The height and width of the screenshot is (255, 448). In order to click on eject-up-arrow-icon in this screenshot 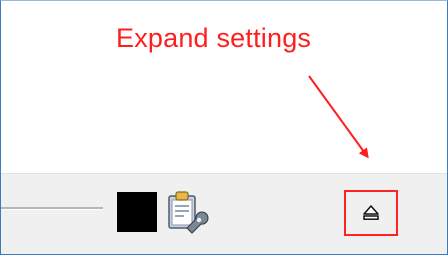, I will do `click(371, 212)`.